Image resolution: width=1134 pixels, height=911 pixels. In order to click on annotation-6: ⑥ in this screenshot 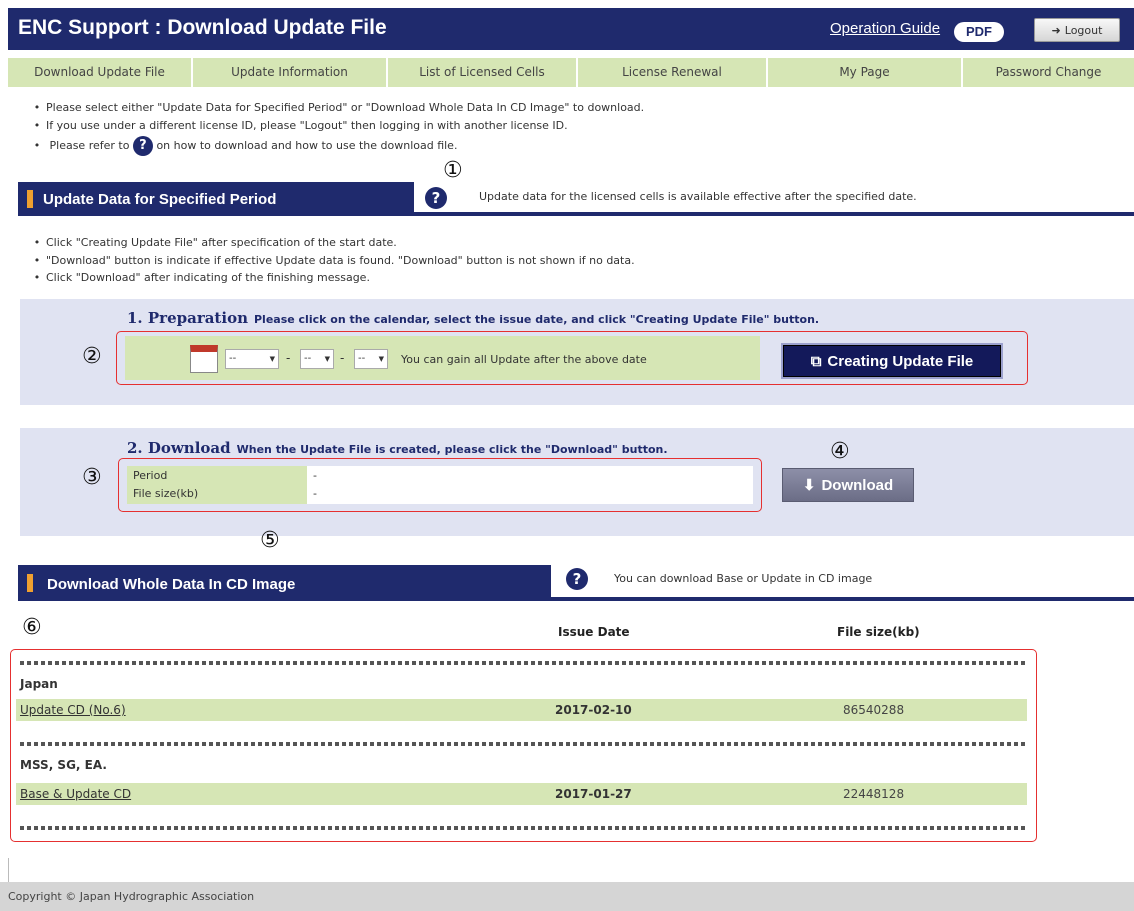, I will do `click(32, 627)`.